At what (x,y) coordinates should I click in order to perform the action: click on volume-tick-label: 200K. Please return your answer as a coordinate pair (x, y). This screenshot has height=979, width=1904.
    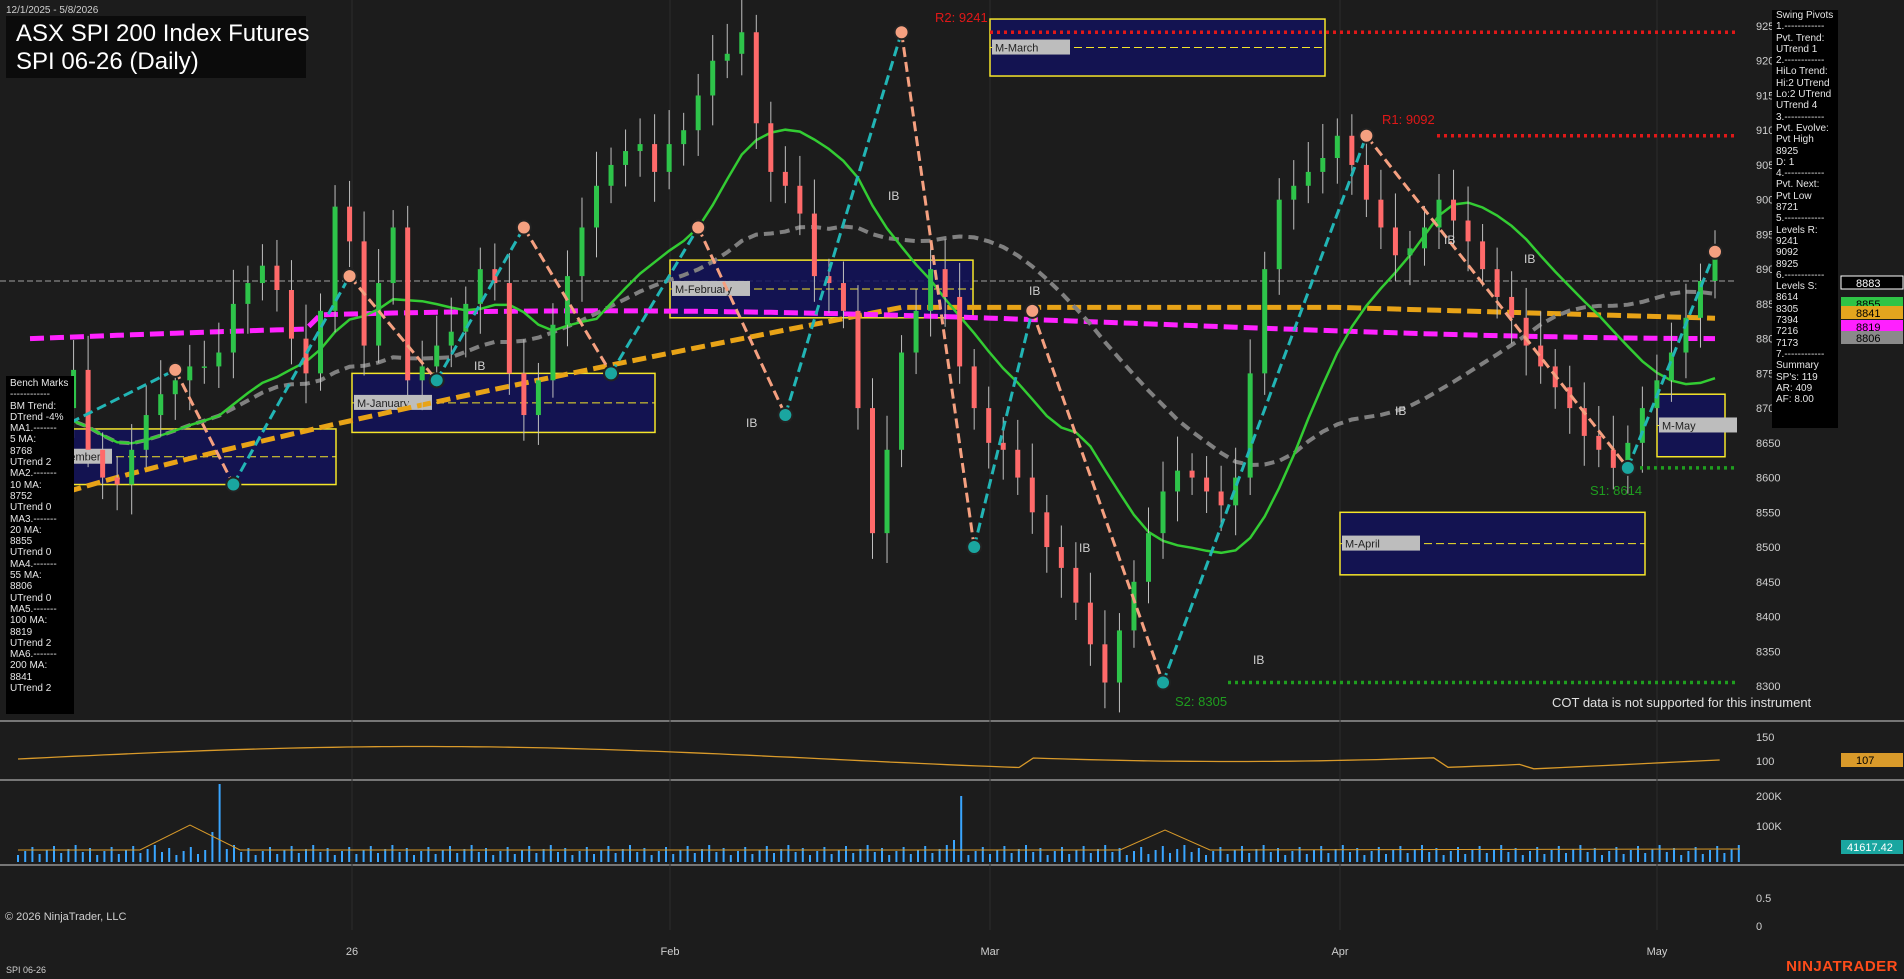
    Looking at the image, I should click on (1769, 797).